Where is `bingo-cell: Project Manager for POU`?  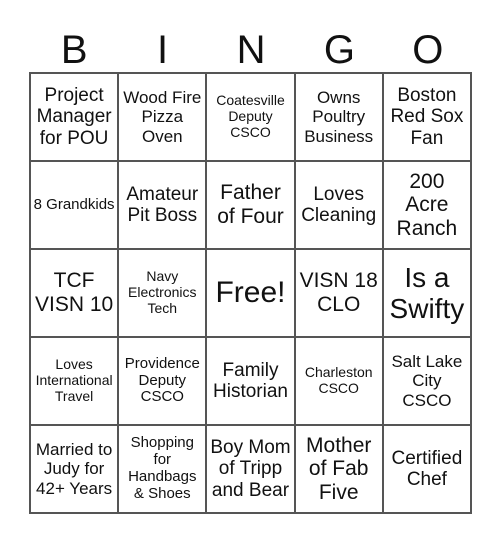 bingo-cell: Project Manager for POU is located at coordinates (74, 117).